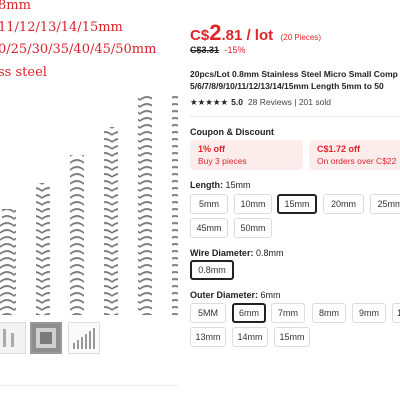 This screenshot has width=400, height=400. I want to click on price-currency: C$, so click(200, 35).